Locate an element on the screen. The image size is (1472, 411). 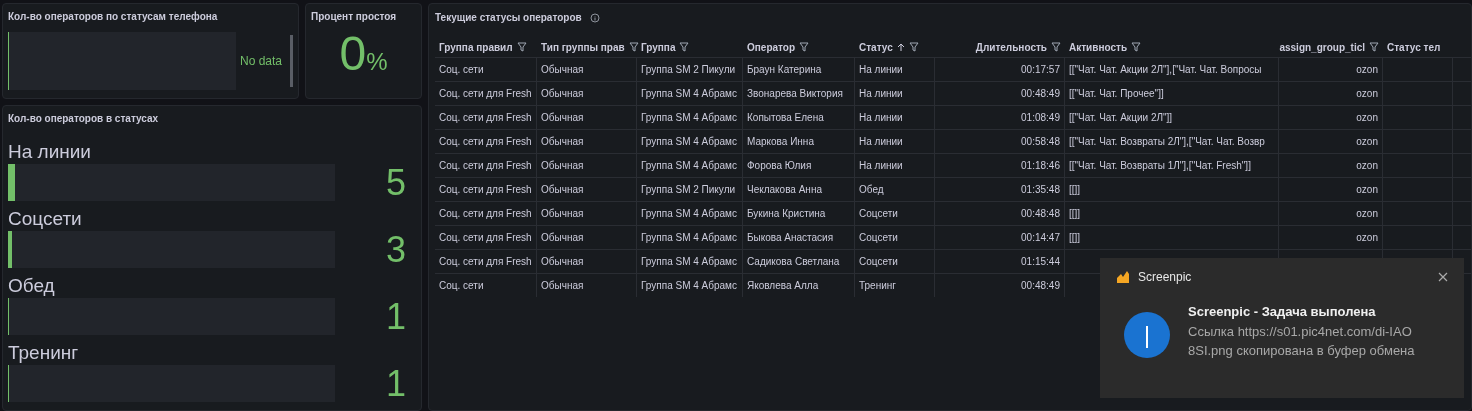
no-data-text: No data is located at coordinates (261, 61).